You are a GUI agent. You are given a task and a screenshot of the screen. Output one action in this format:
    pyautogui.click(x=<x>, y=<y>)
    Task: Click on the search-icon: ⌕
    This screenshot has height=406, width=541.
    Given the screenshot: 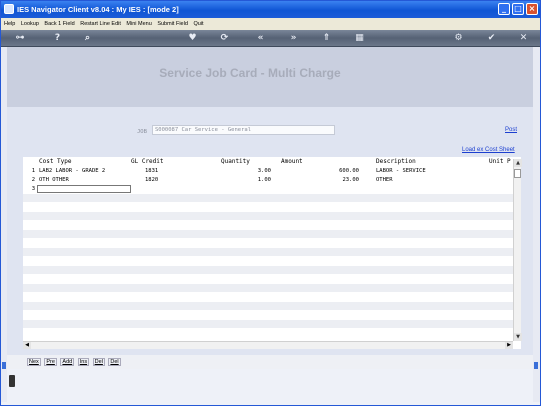 What is the action you would take?
    pyautogui.click(x=87, y=38)
    